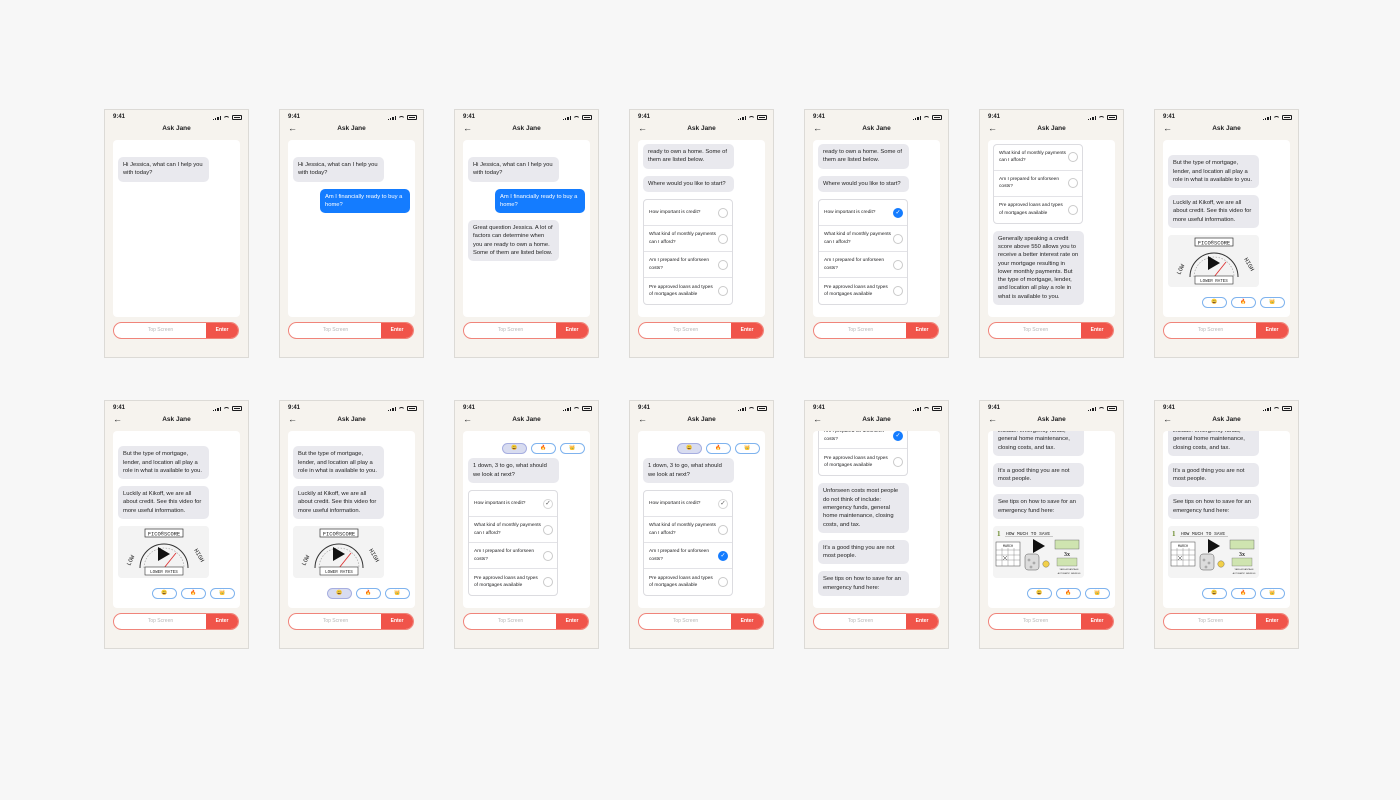  I want to click on message-input-bar: Top Screen Enter, so click(351, 621).